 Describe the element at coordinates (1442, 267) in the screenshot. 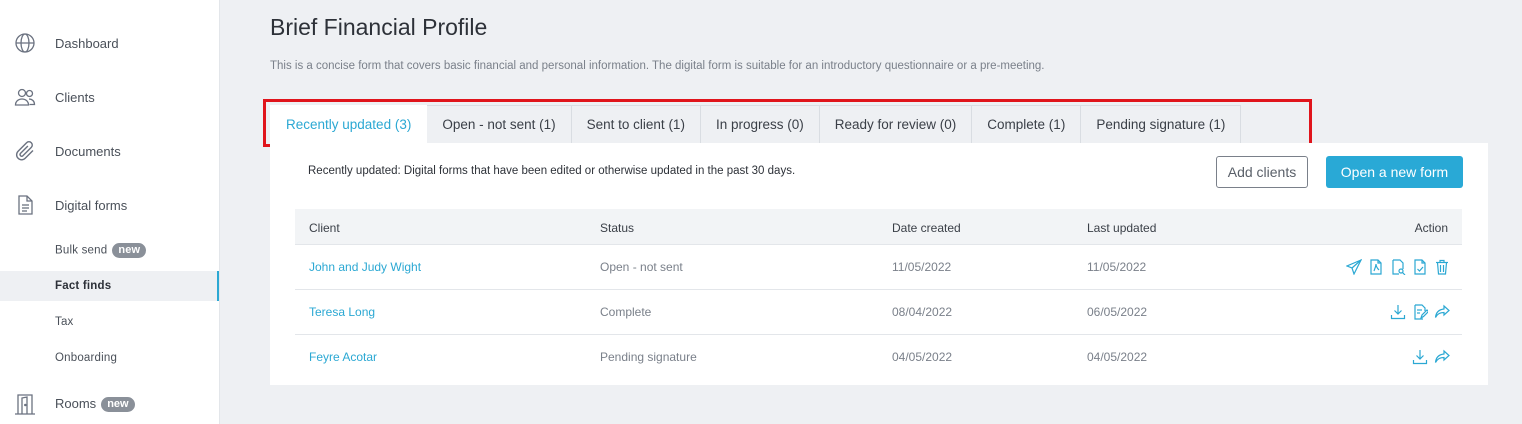

I see `trash-icon` at that location.